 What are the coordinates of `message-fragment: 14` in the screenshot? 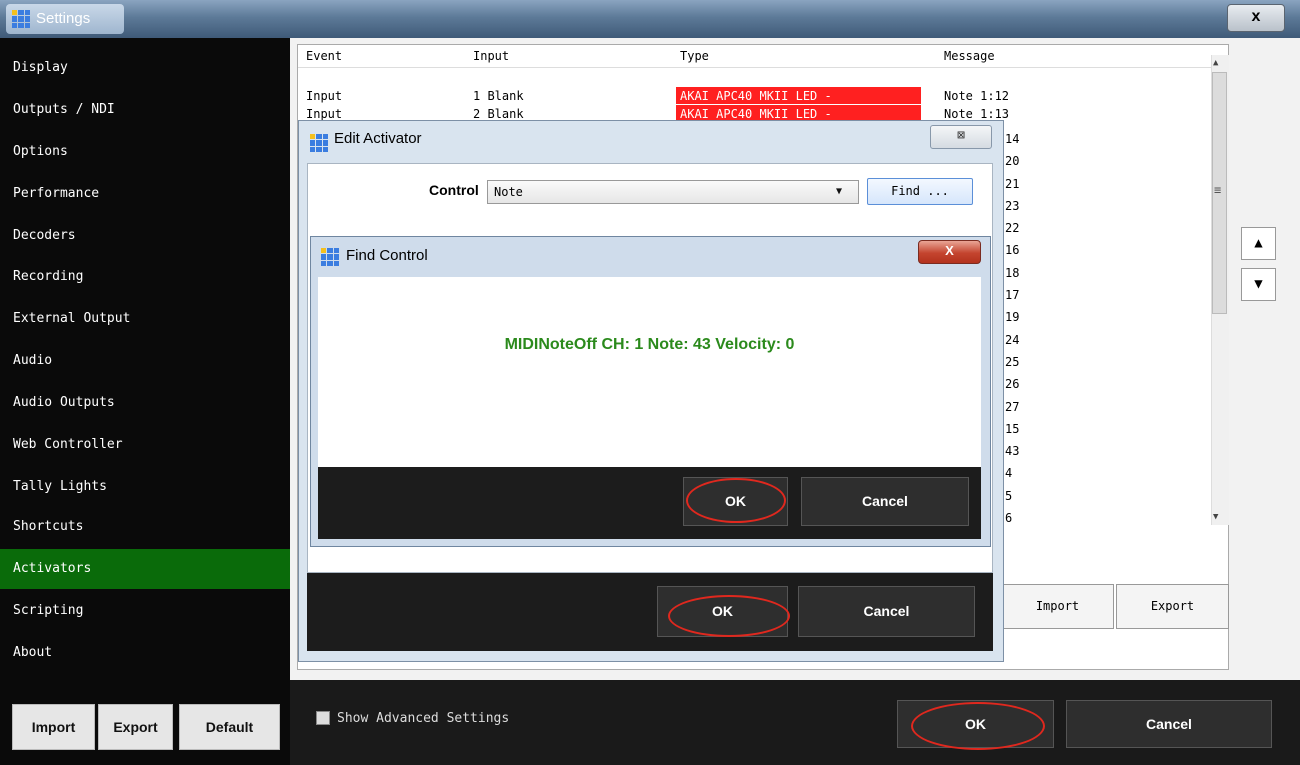 It's located at (1012, 139).